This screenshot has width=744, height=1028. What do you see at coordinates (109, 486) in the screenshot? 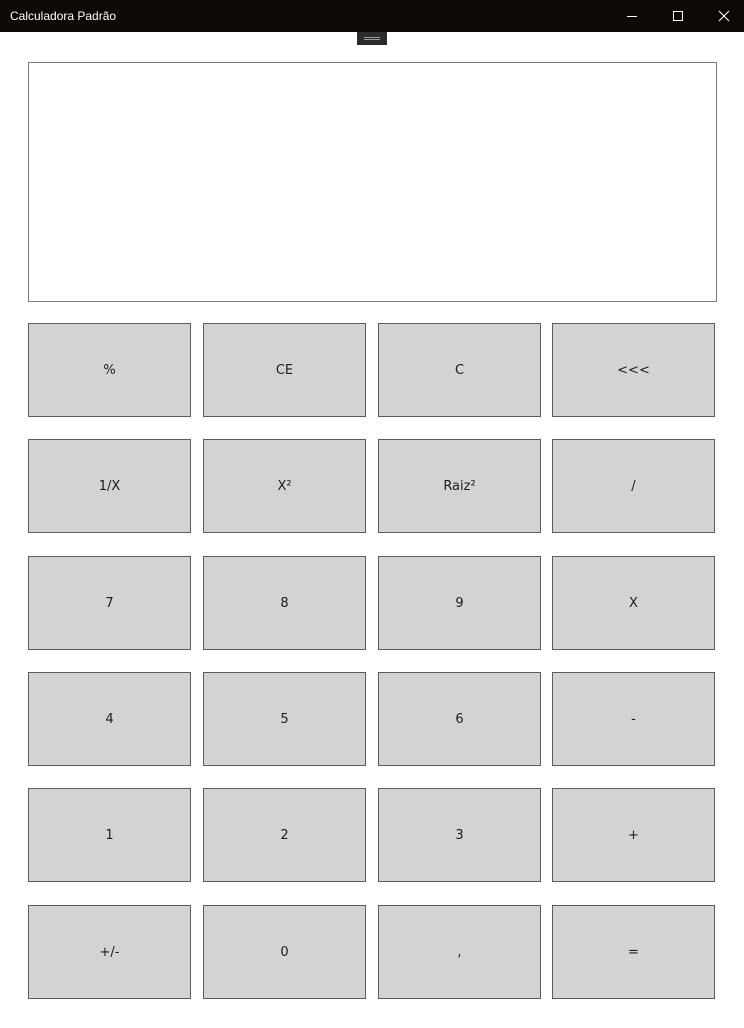
I see `reciprocal-button: 1/X` at bounding box center [109, 486].